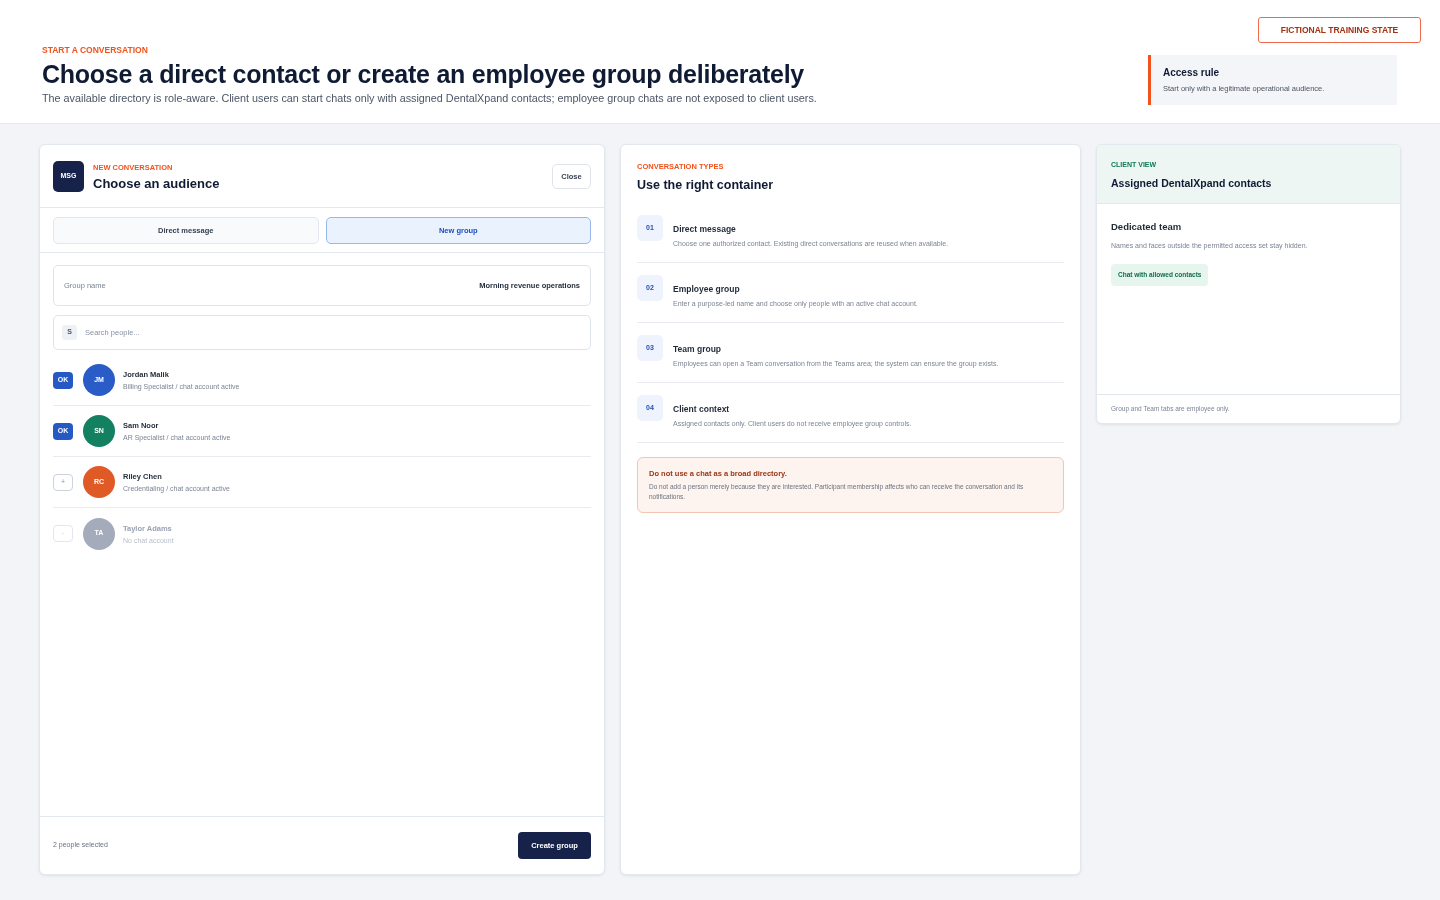 This screenshot has width=1440, height=900. I want to click on type-title: Client context, so click(702, 409).